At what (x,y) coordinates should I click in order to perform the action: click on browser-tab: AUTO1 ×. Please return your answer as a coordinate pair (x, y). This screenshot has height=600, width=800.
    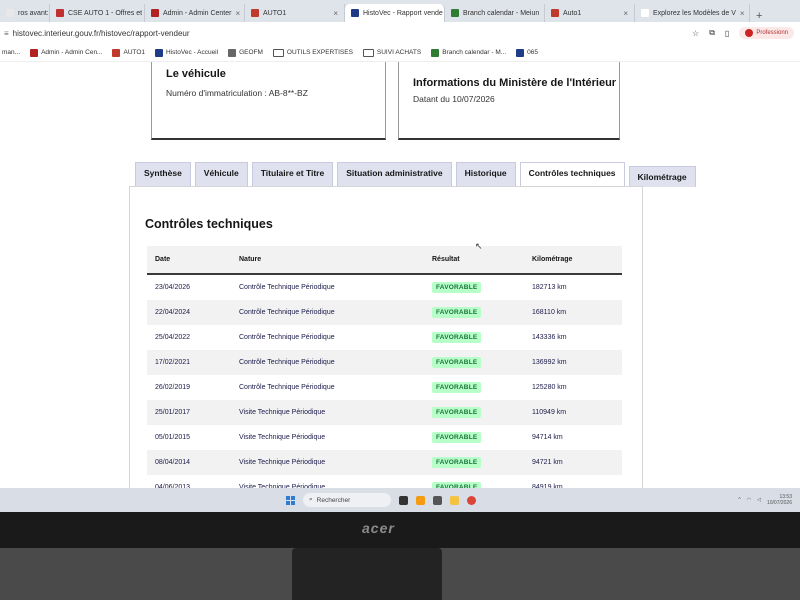
    Looking at the image, I should click on (295, 13).